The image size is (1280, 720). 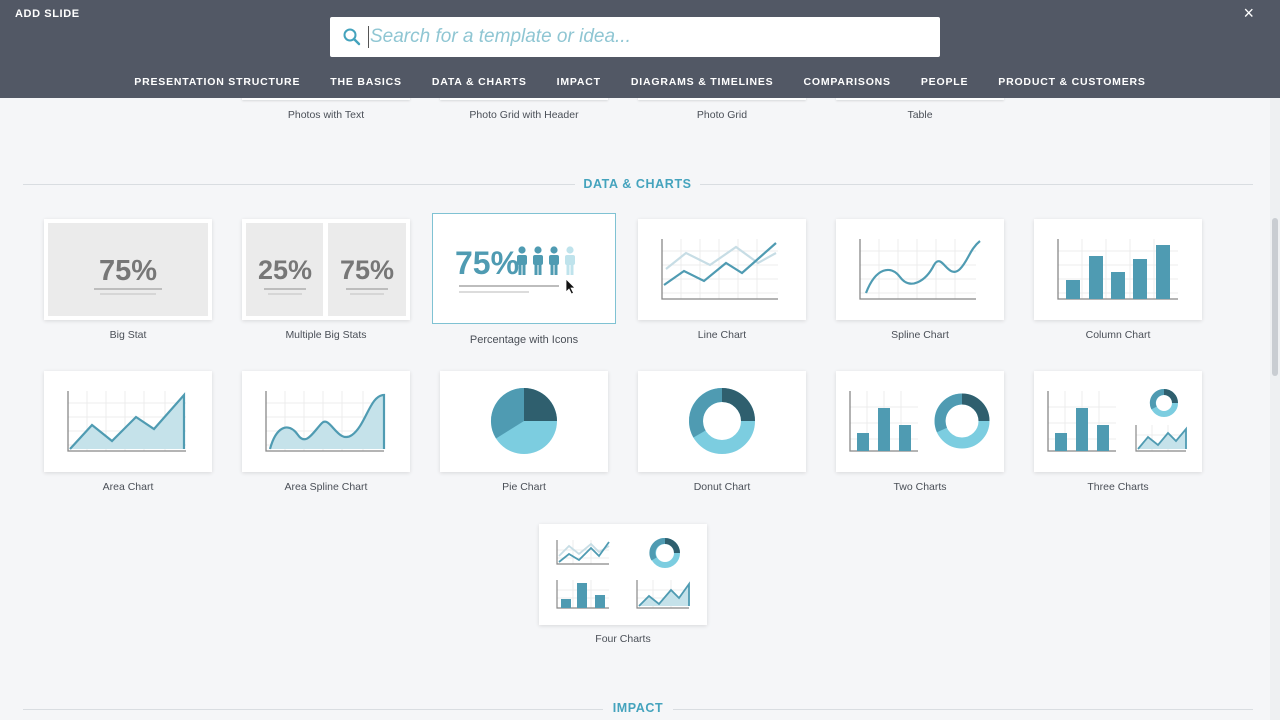 I want to click on template-four-charts, so click(x=623, y=574).